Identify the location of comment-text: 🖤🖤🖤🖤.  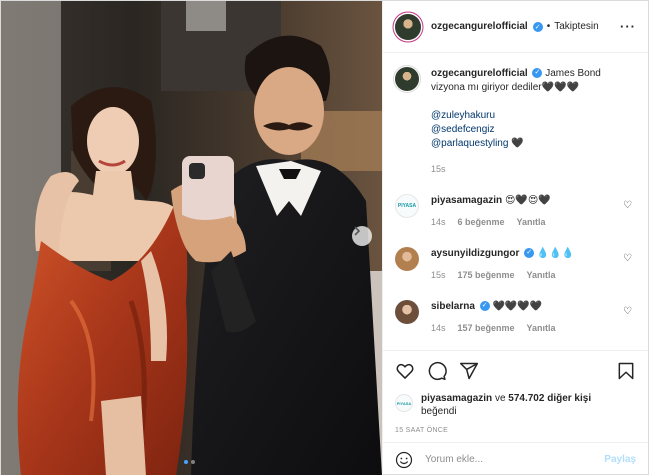
(517, 306).